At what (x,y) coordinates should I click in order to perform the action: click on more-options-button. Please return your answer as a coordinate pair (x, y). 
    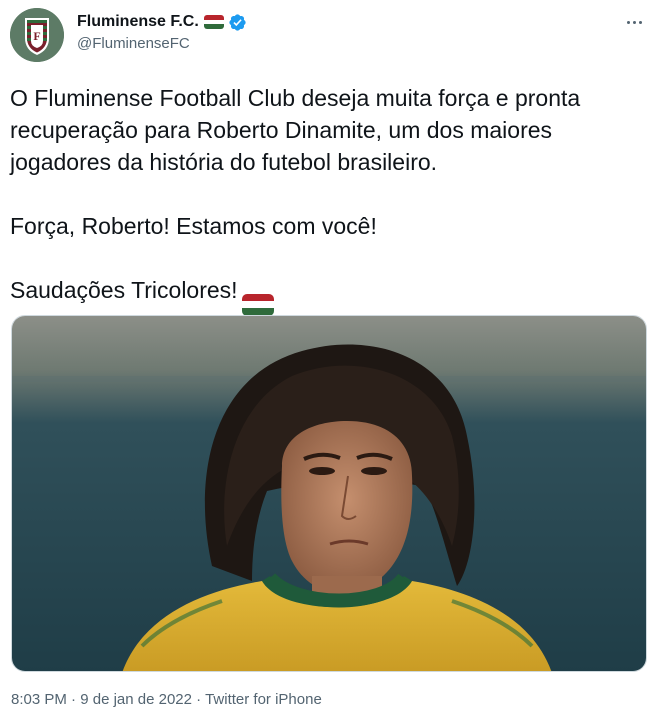
    Looking at the image, I should click on (634, 22).